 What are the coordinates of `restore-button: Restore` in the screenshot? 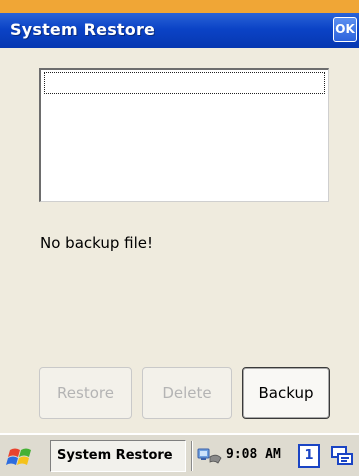 It's located at (85, 393).